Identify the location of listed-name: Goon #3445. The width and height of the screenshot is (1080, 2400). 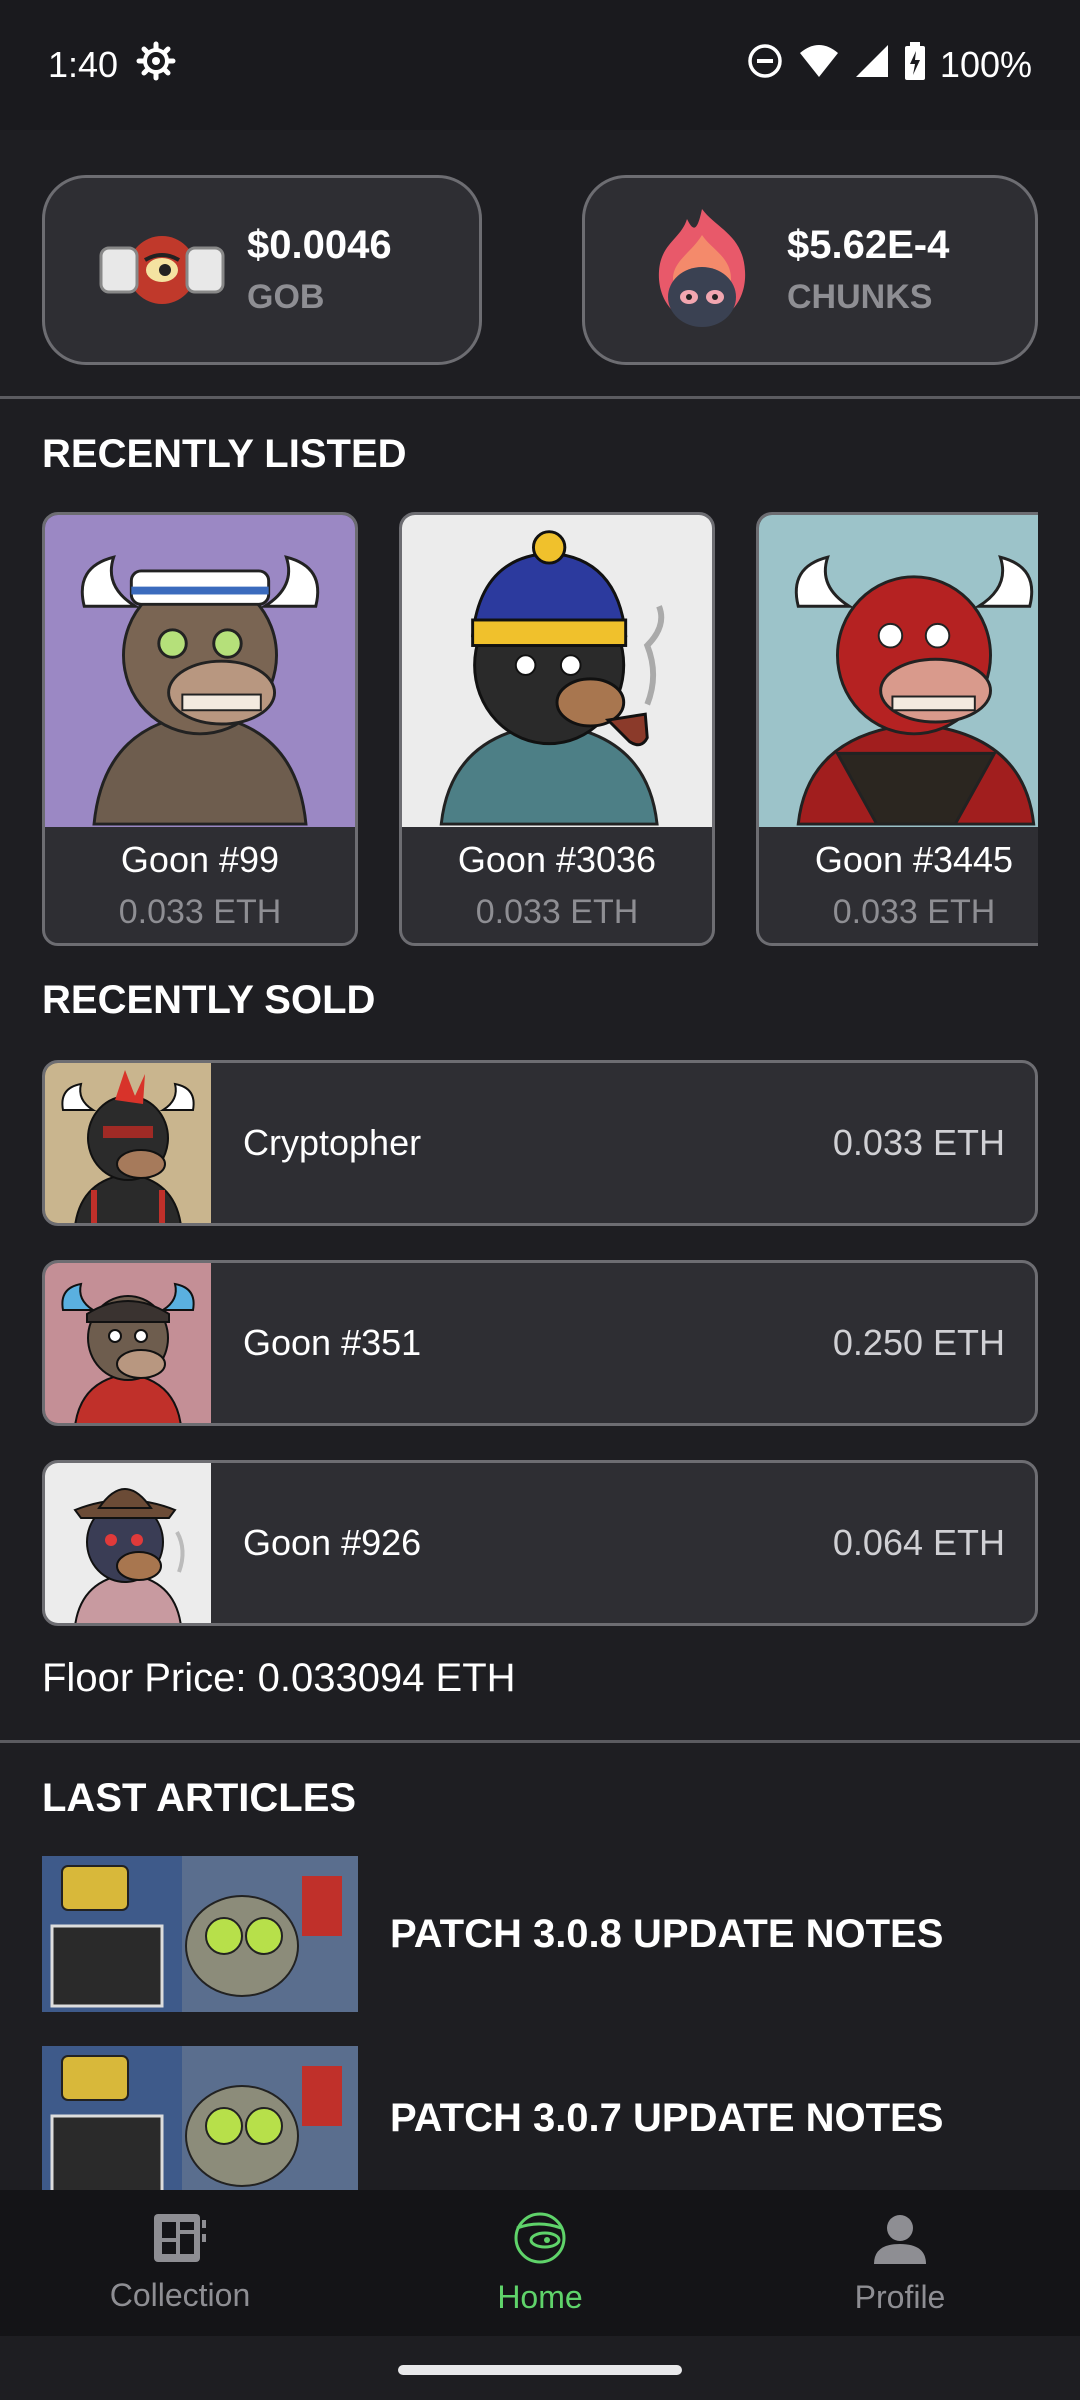
(914, 859).